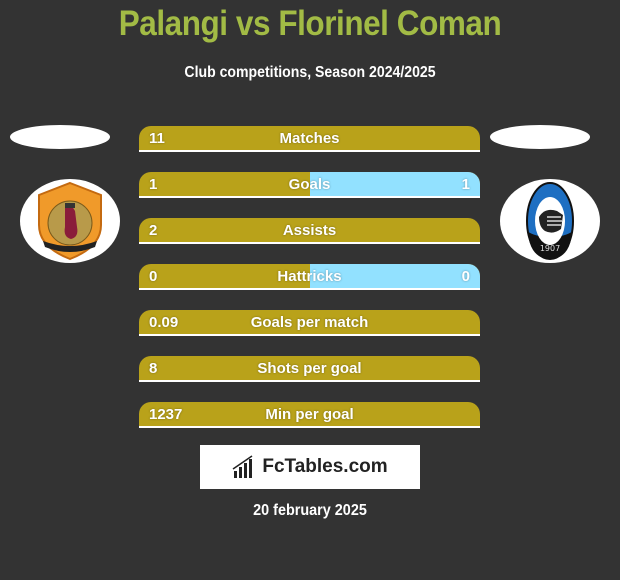 This screenshot has height=580, width=620. What do you see at coordinates (310, 510) in the screenshot?
I see `footer-date: 20 february 2025` at bounding box center [310, 510].